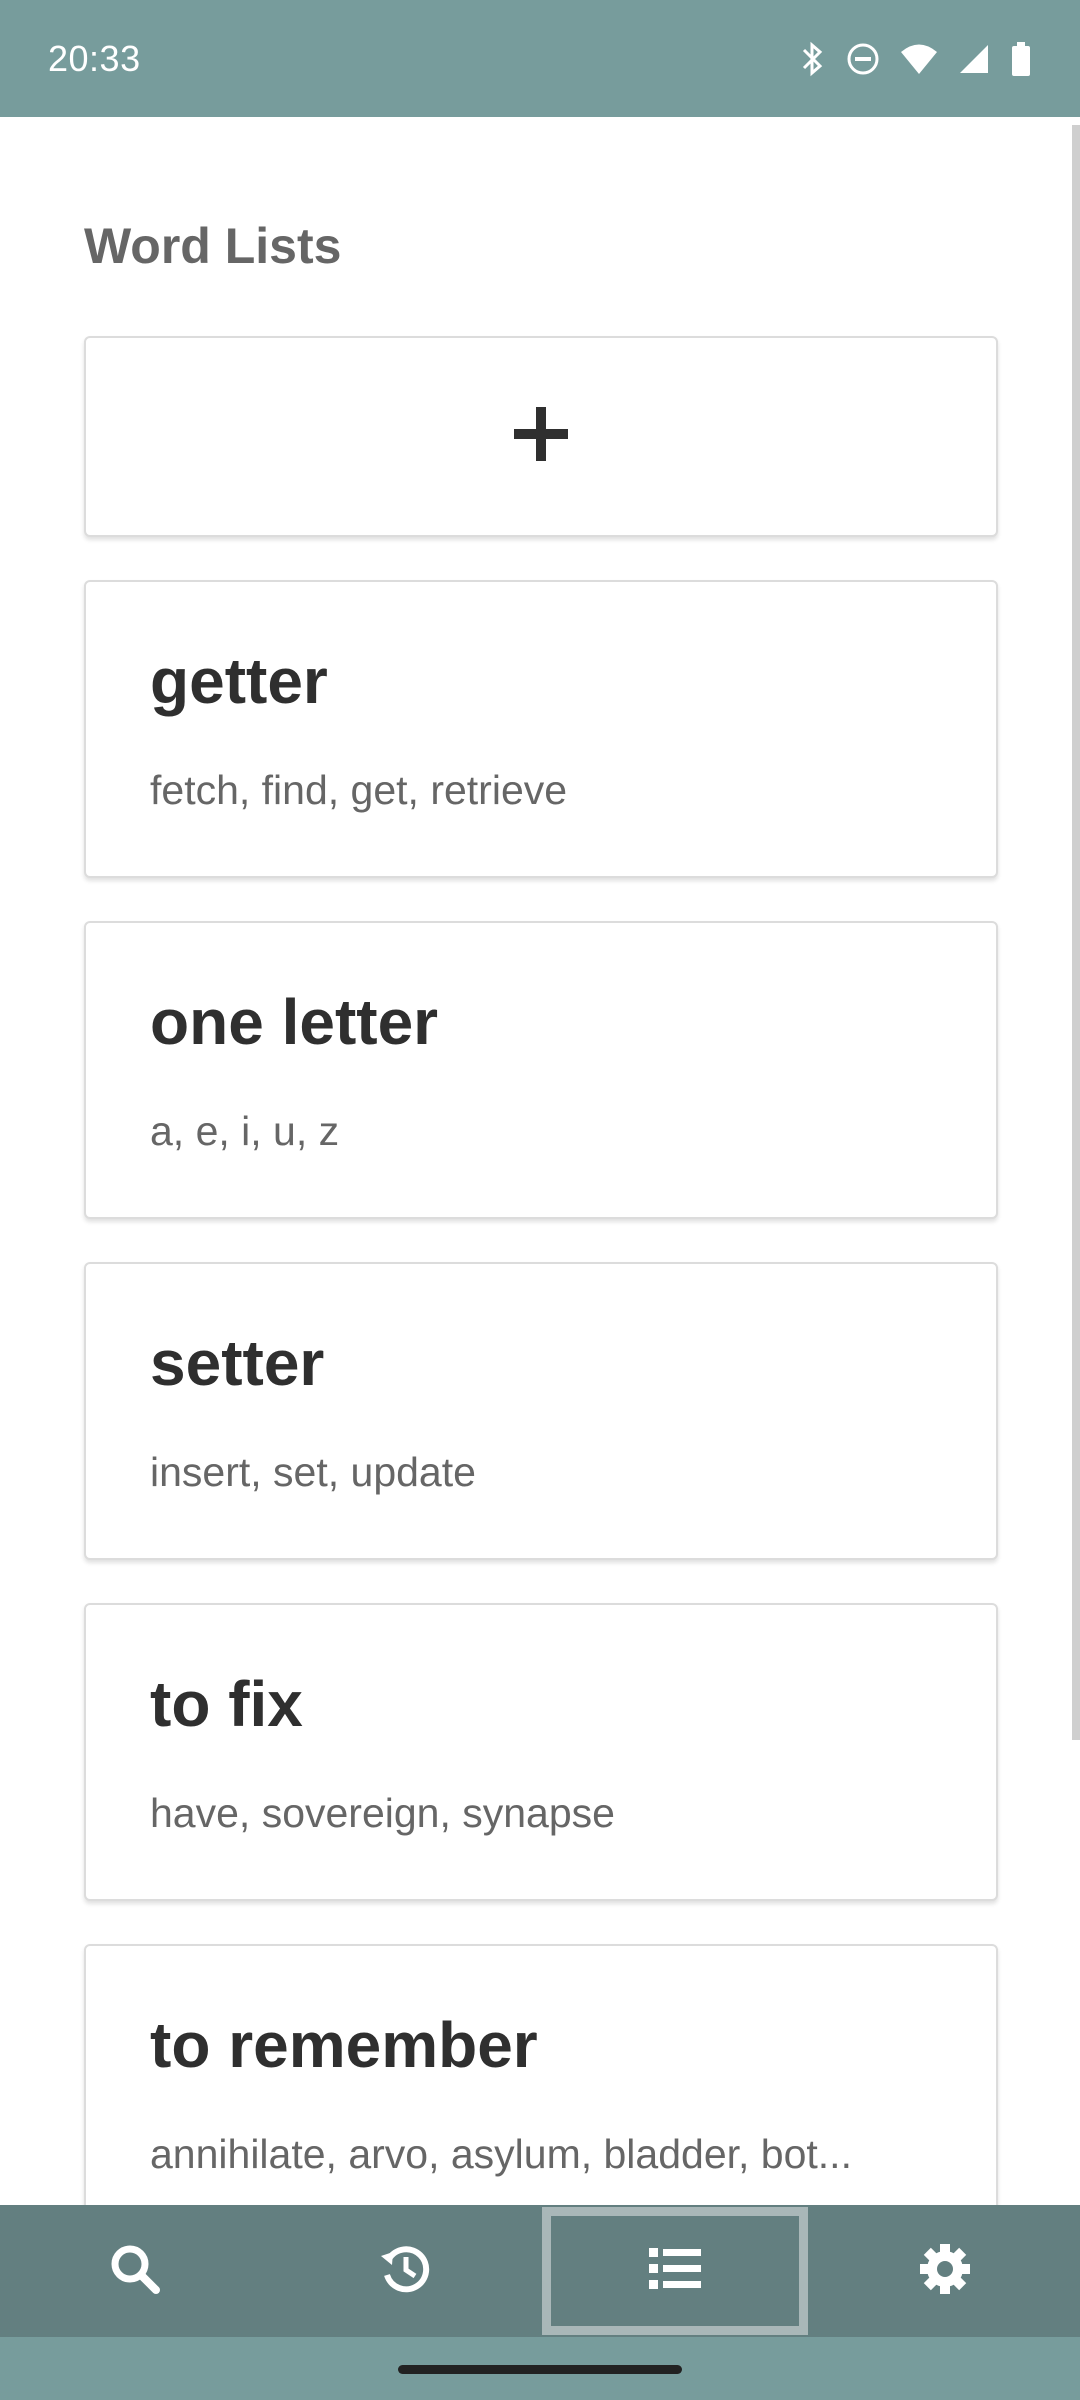 The height and width of the screenshot is (2400, 1080). I want to click on word-list-name: getter, so click(239, 681).